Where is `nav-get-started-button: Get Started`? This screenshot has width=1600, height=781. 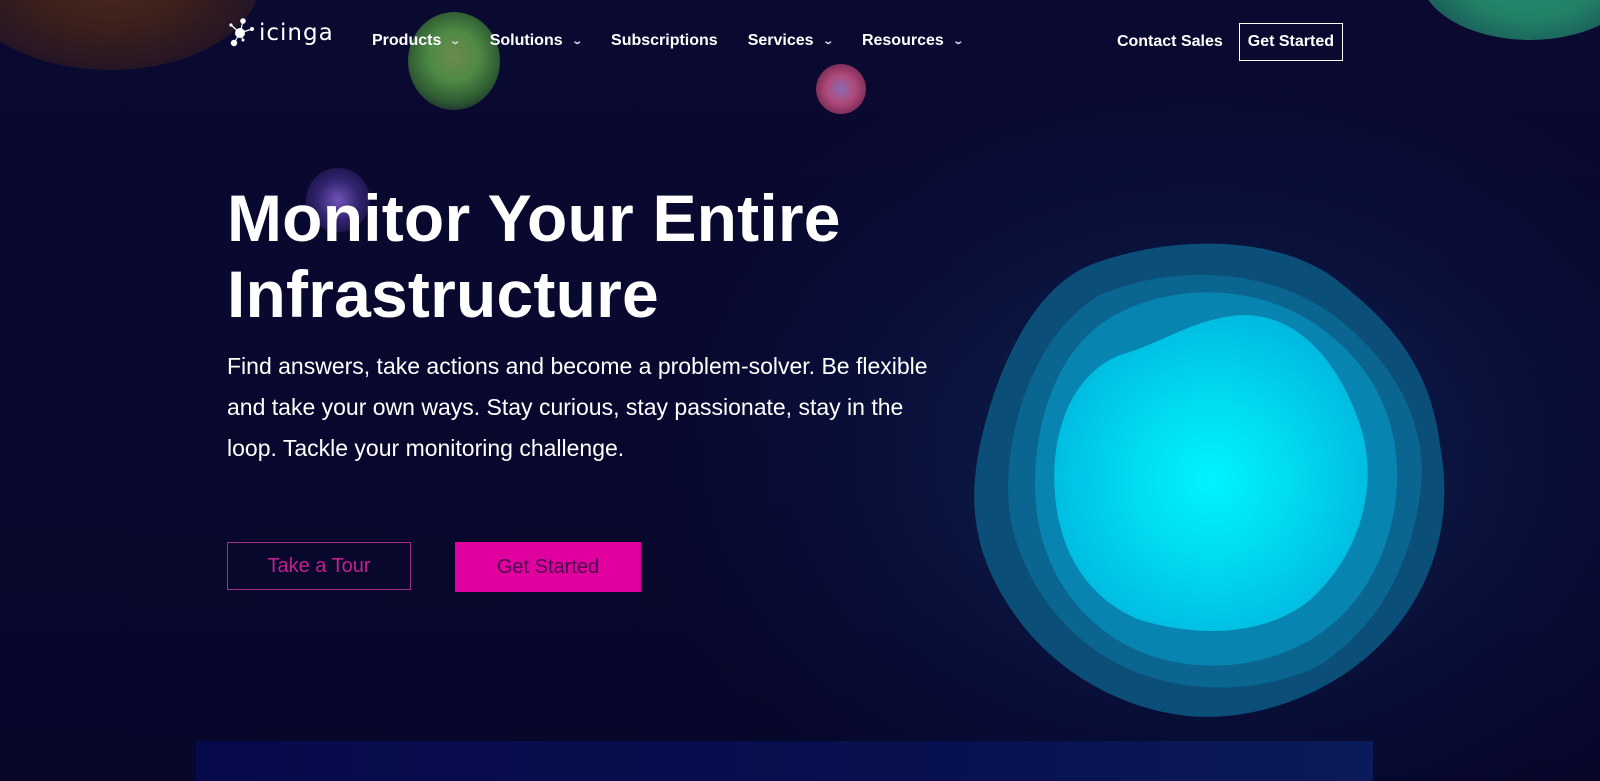
nav-get-started-button: Get Started is located at coordinates (1290, 42).